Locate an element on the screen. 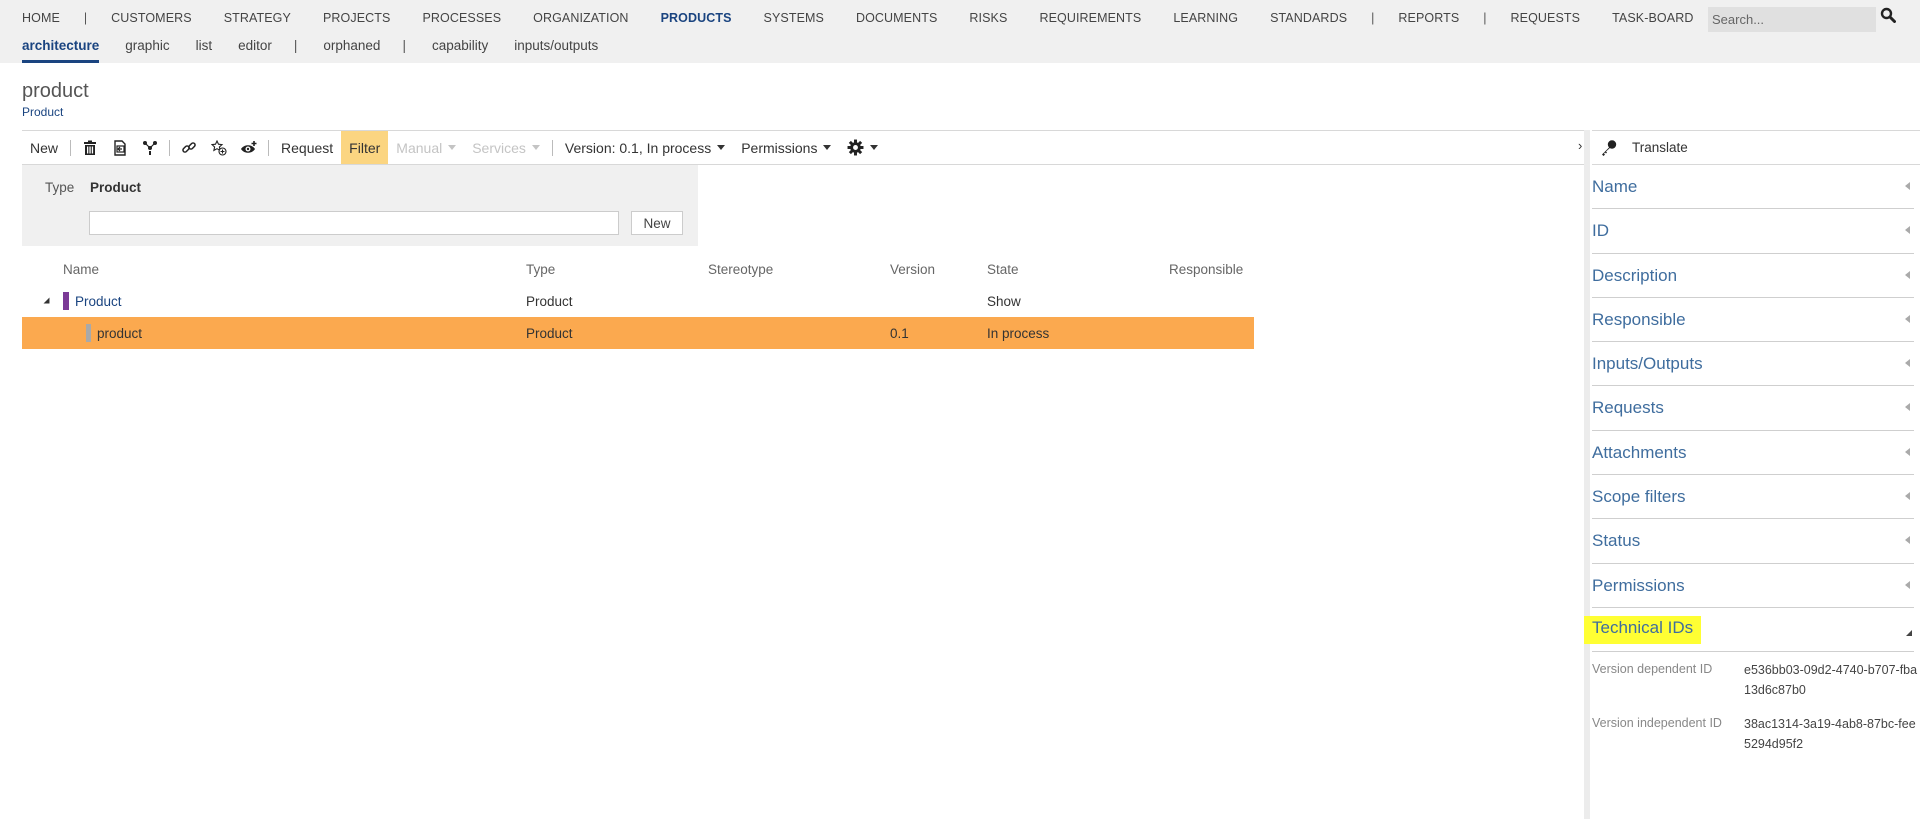  section-status: Status is located at coordinates (1753, 541).